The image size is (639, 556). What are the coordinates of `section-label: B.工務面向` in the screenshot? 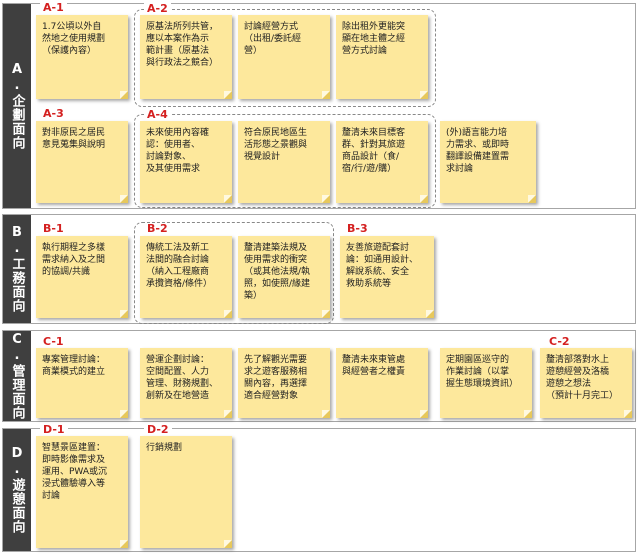 It's located at (17, 269).